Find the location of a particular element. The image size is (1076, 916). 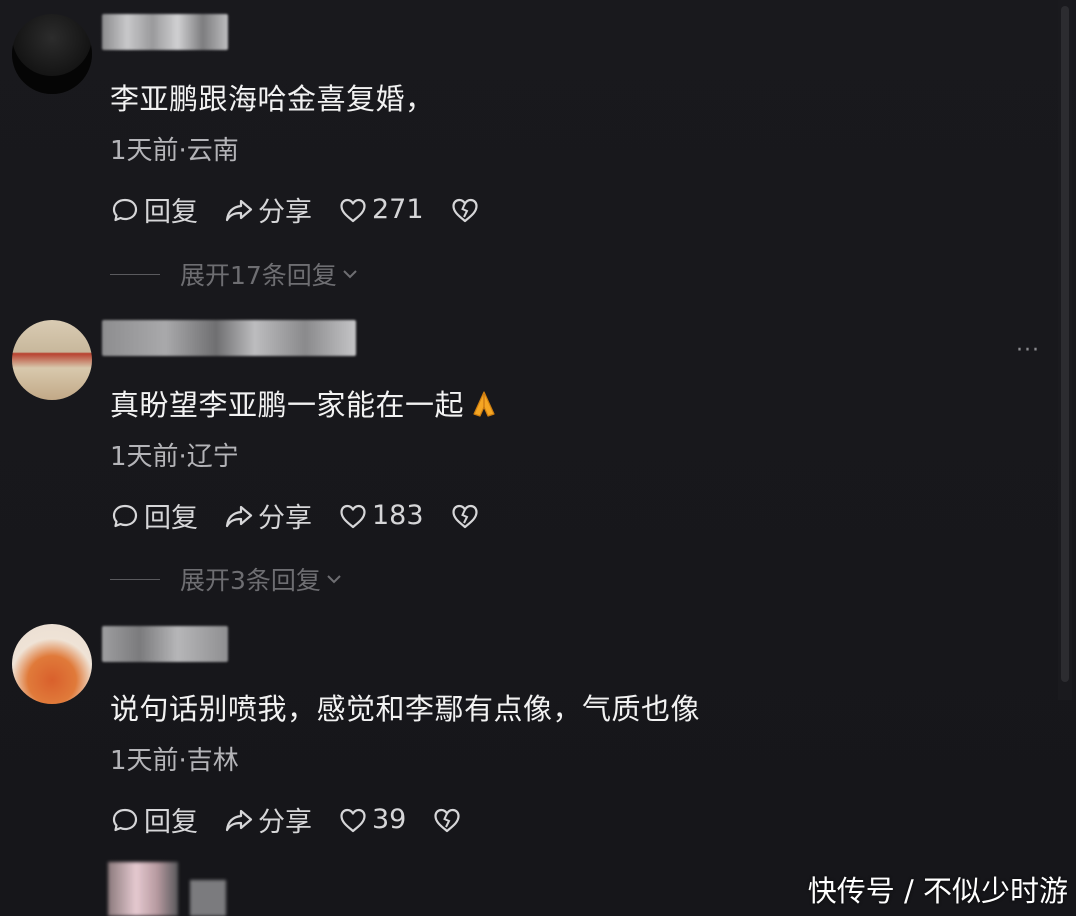

scrollbar-track is located at coordinates (1065, 350).